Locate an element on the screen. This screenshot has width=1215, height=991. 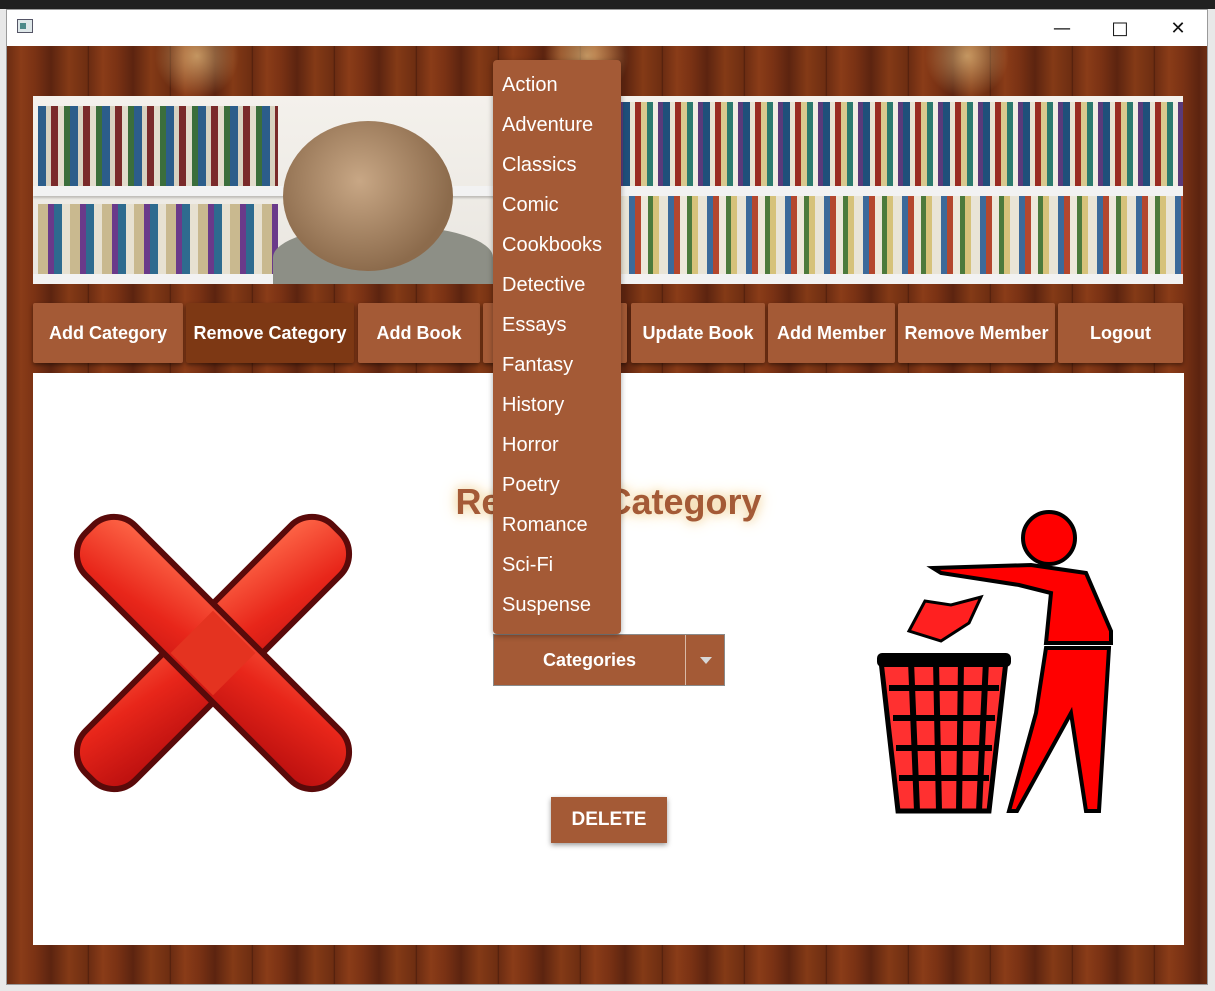
nav-remove-category-button: Remove Category is located at coordinates (270, 333).